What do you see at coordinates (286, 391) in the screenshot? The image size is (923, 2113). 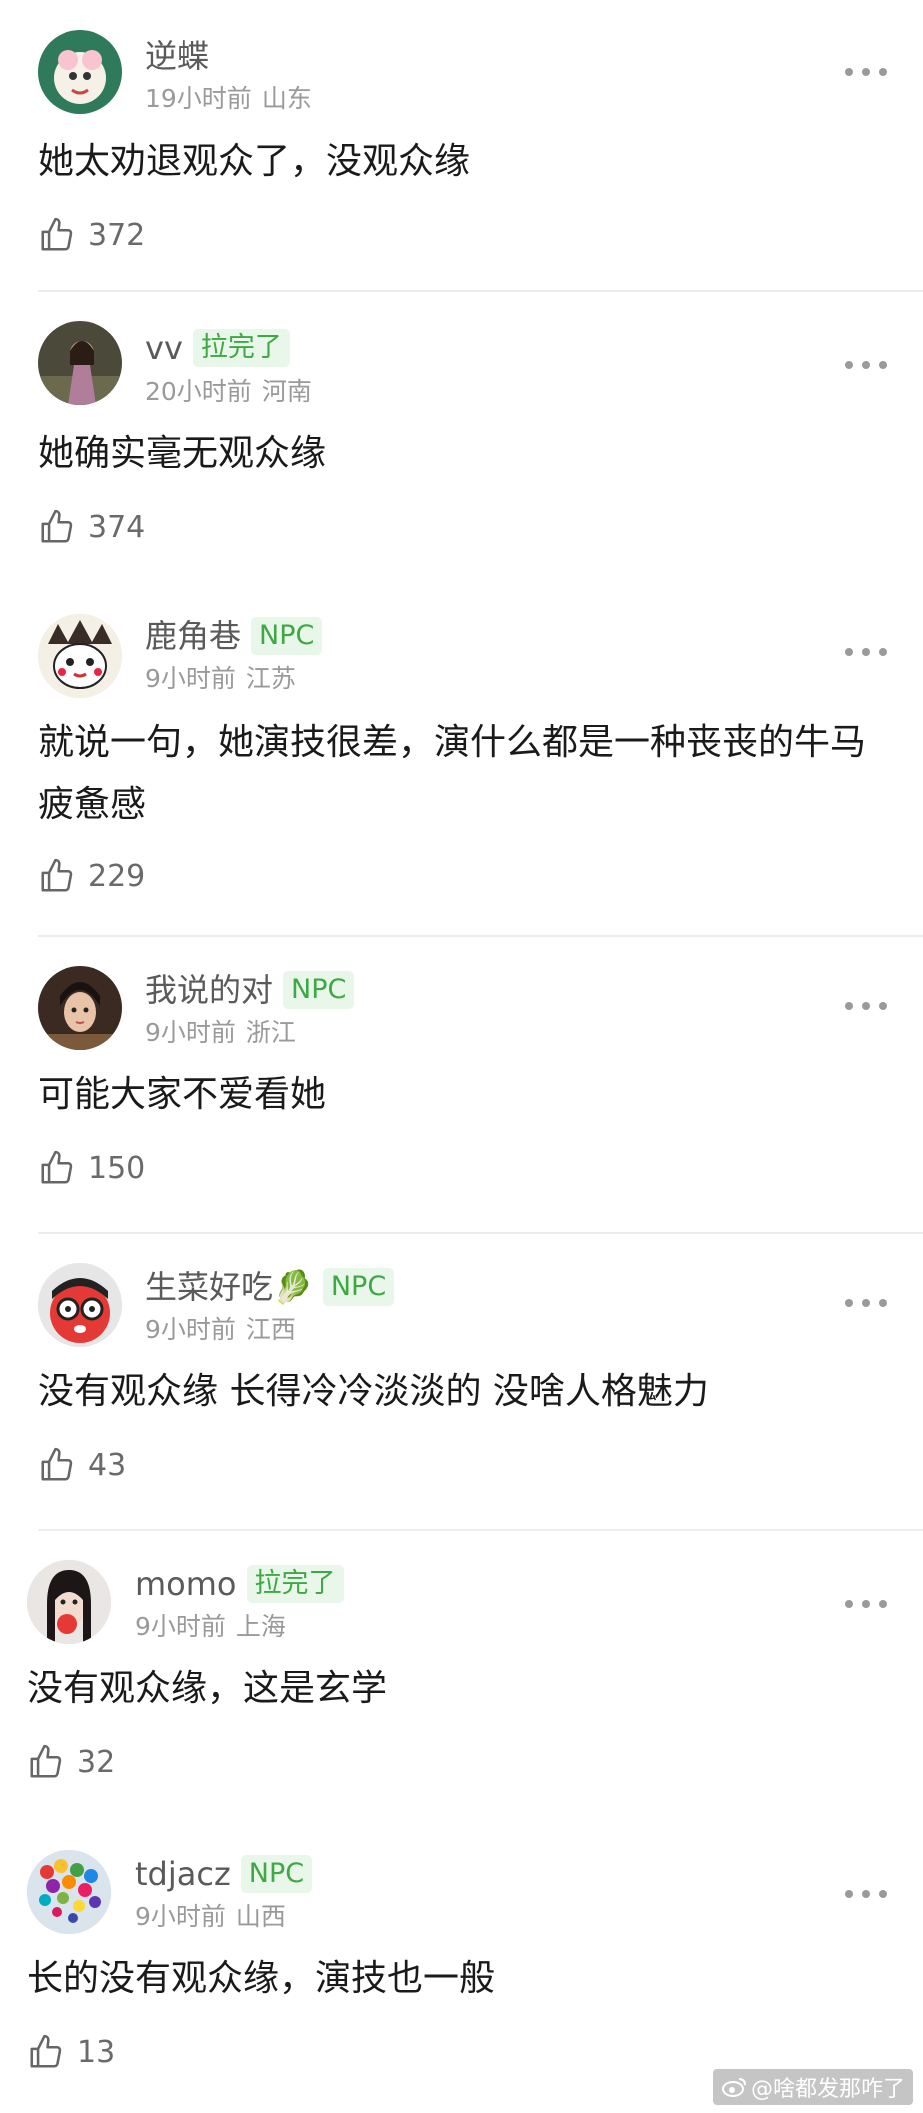 I see `comment-location: 河南` at bounding box center [286, 391].